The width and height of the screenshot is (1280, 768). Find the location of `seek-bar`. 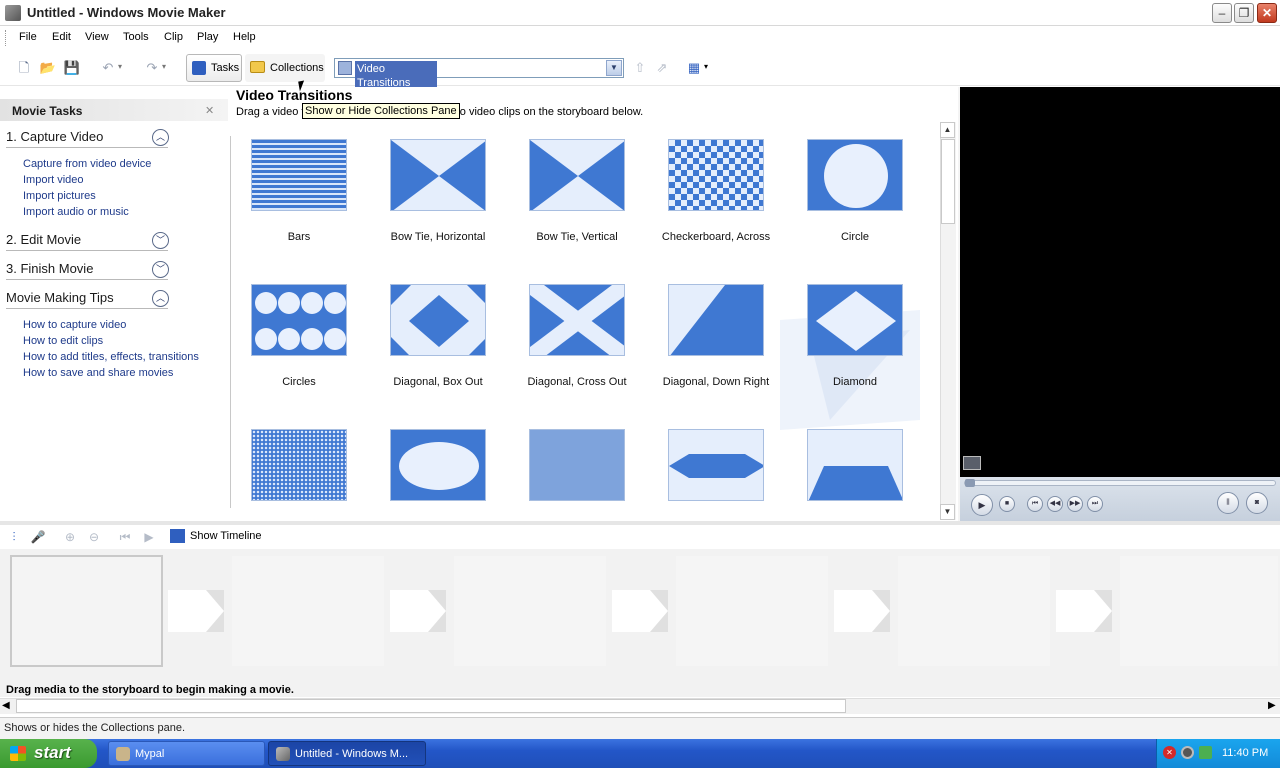

seek-bar is located at coordinates (1120, 483).